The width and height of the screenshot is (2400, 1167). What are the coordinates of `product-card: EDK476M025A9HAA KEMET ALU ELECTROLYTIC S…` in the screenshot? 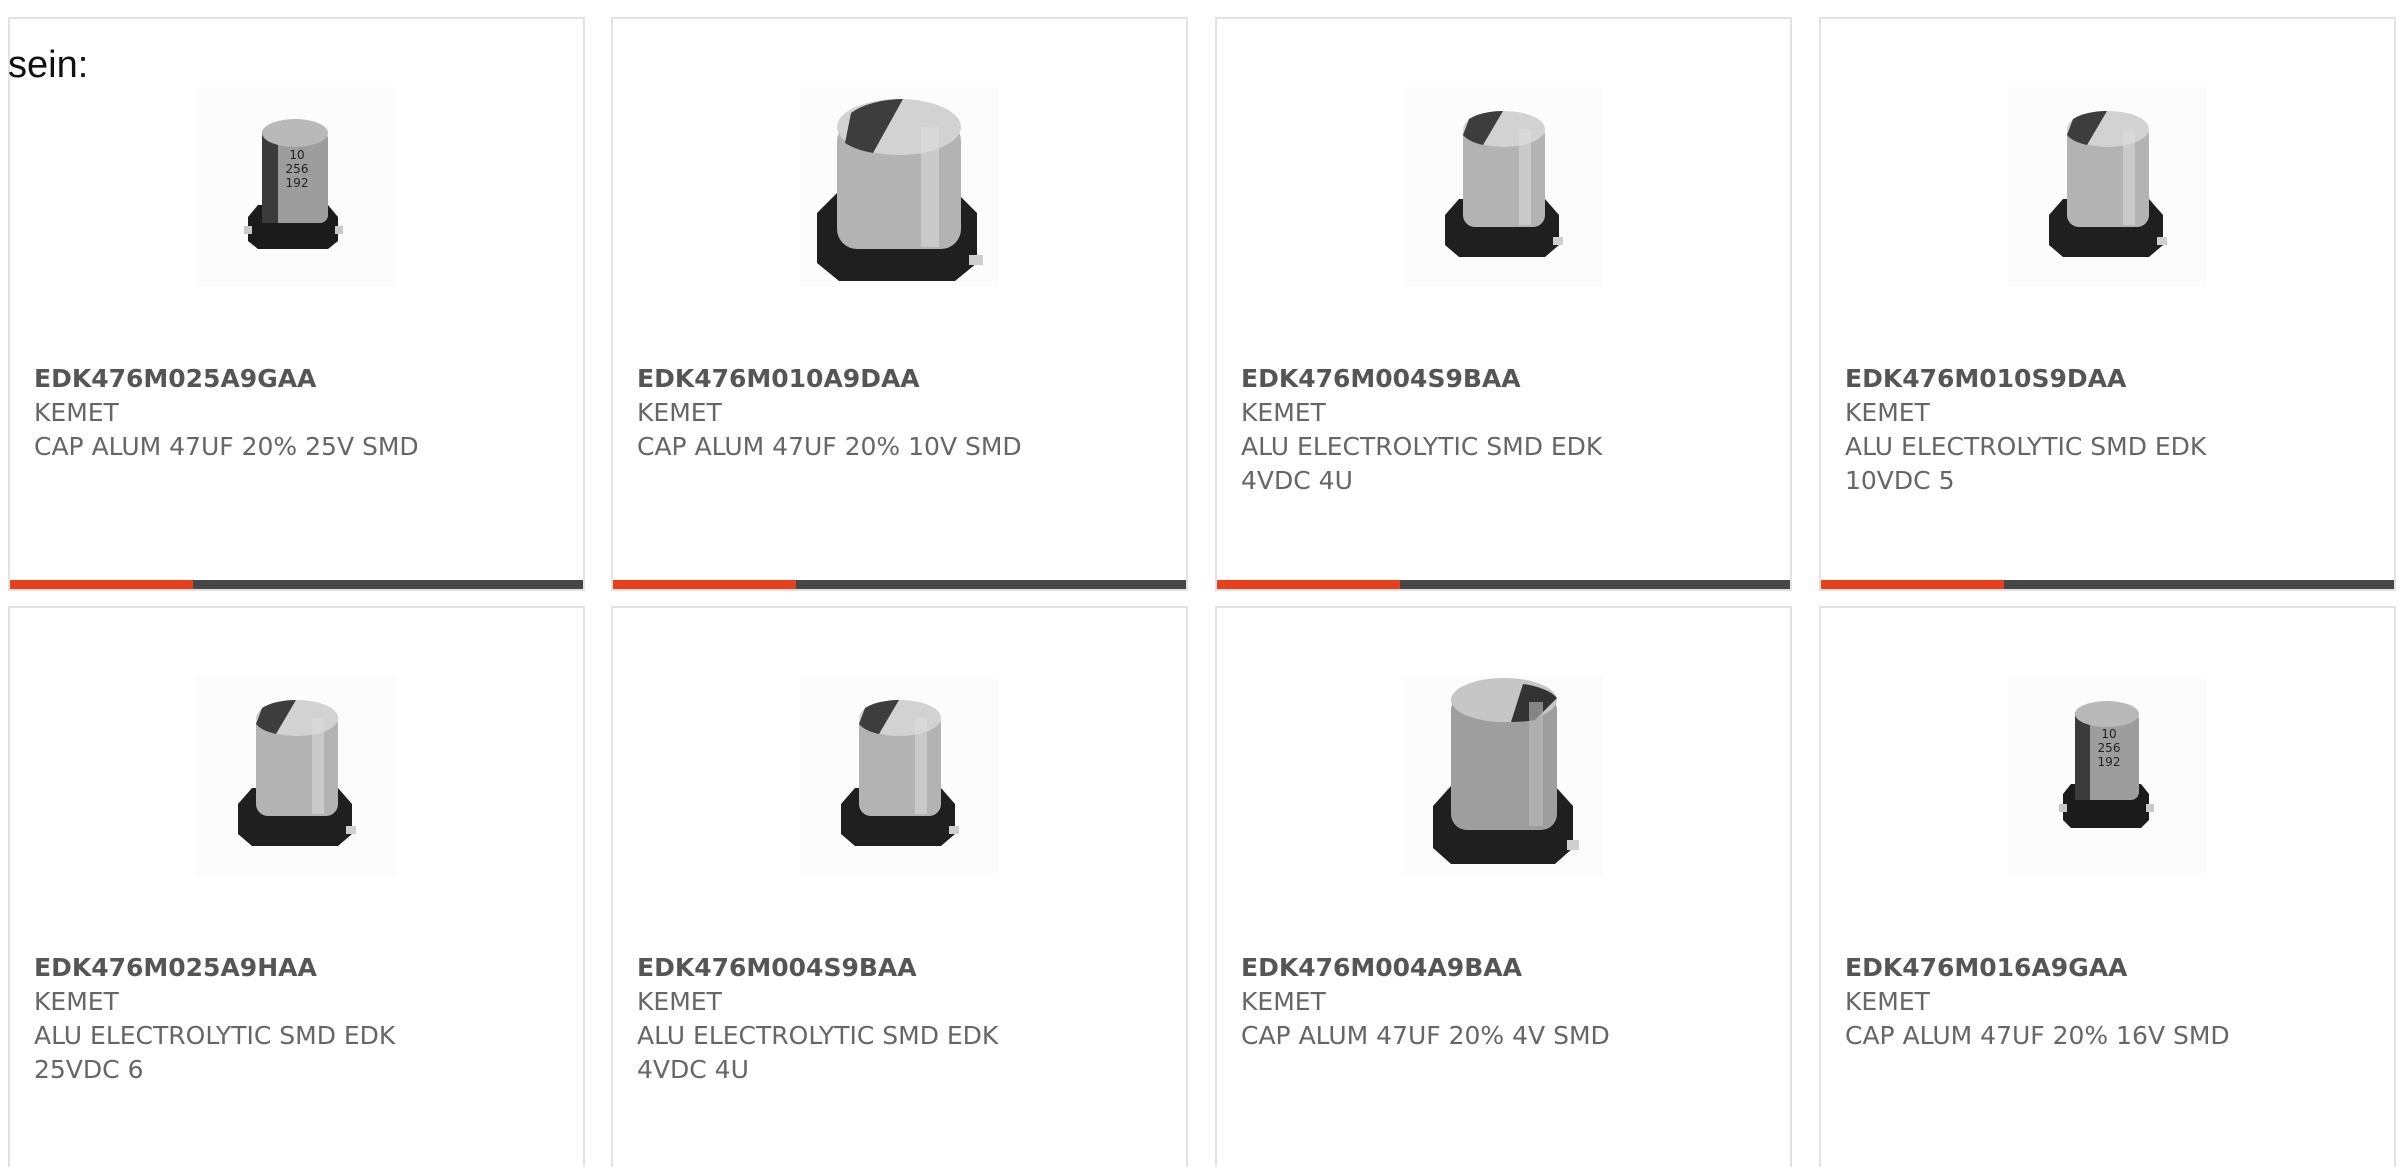 It's located at (296, 886).